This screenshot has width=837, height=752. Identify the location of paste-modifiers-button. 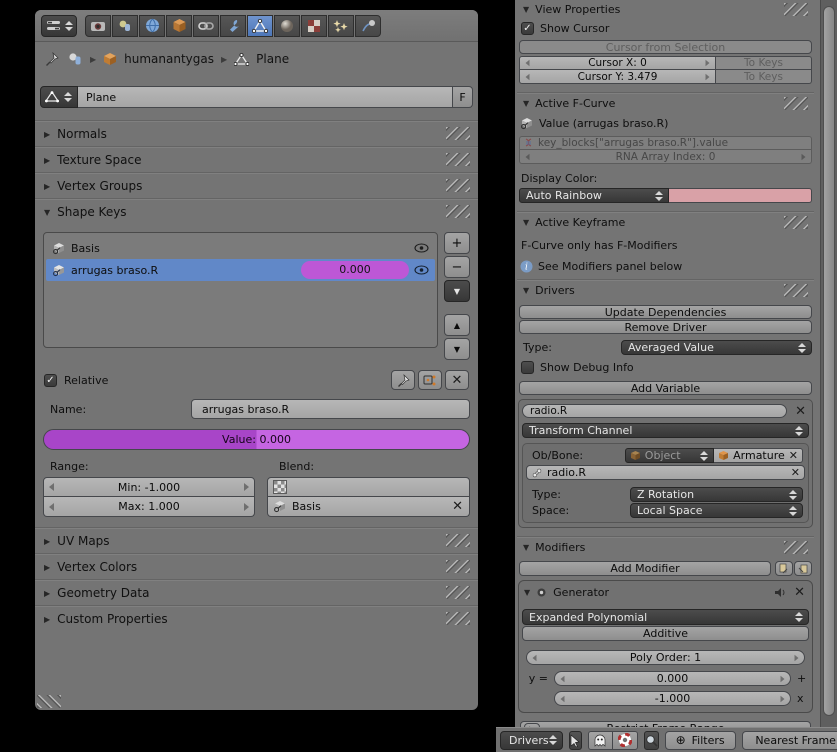
(803, 568).